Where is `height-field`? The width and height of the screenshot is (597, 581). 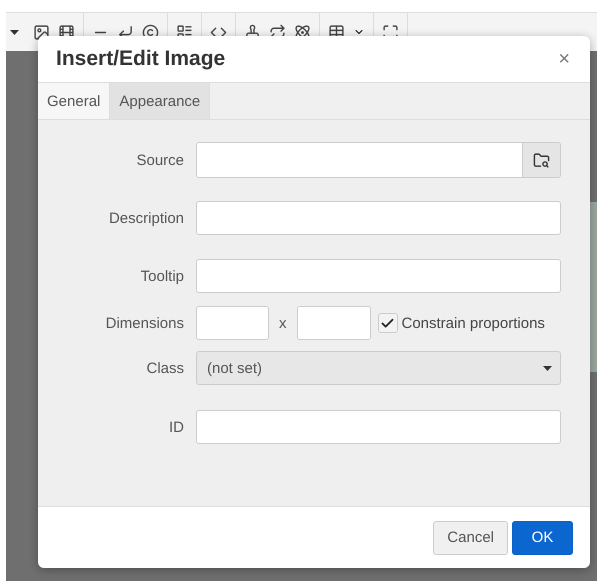 height-field is located at coordinates (333, 323).